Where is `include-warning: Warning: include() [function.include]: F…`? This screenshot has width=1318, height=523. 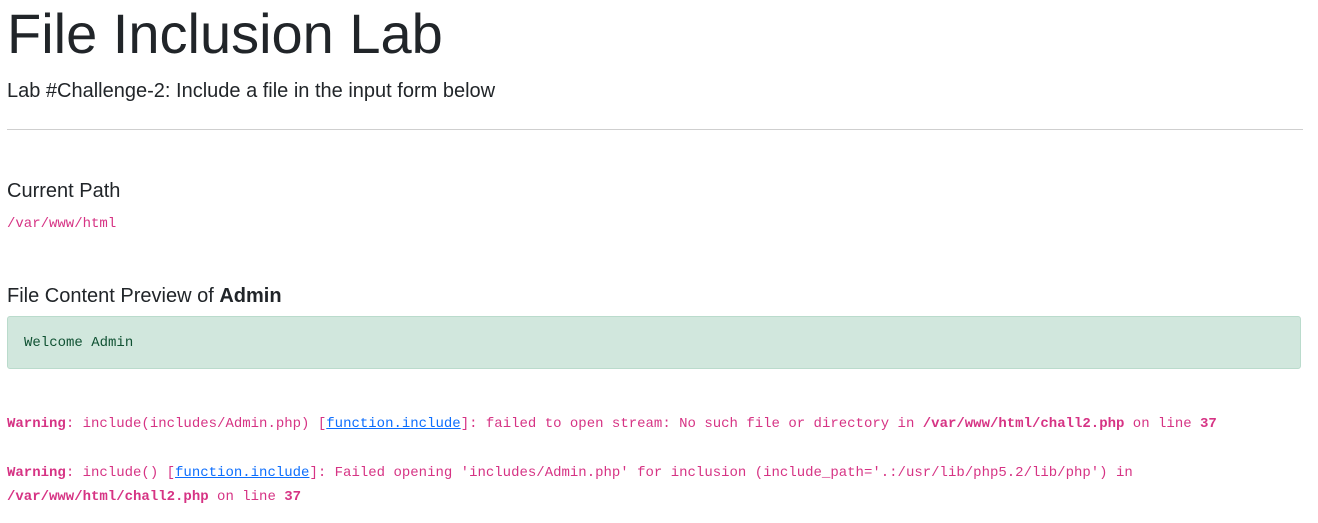
include-warning: Warning: include() [function.include]: F… is located at coordinates (622, 485).